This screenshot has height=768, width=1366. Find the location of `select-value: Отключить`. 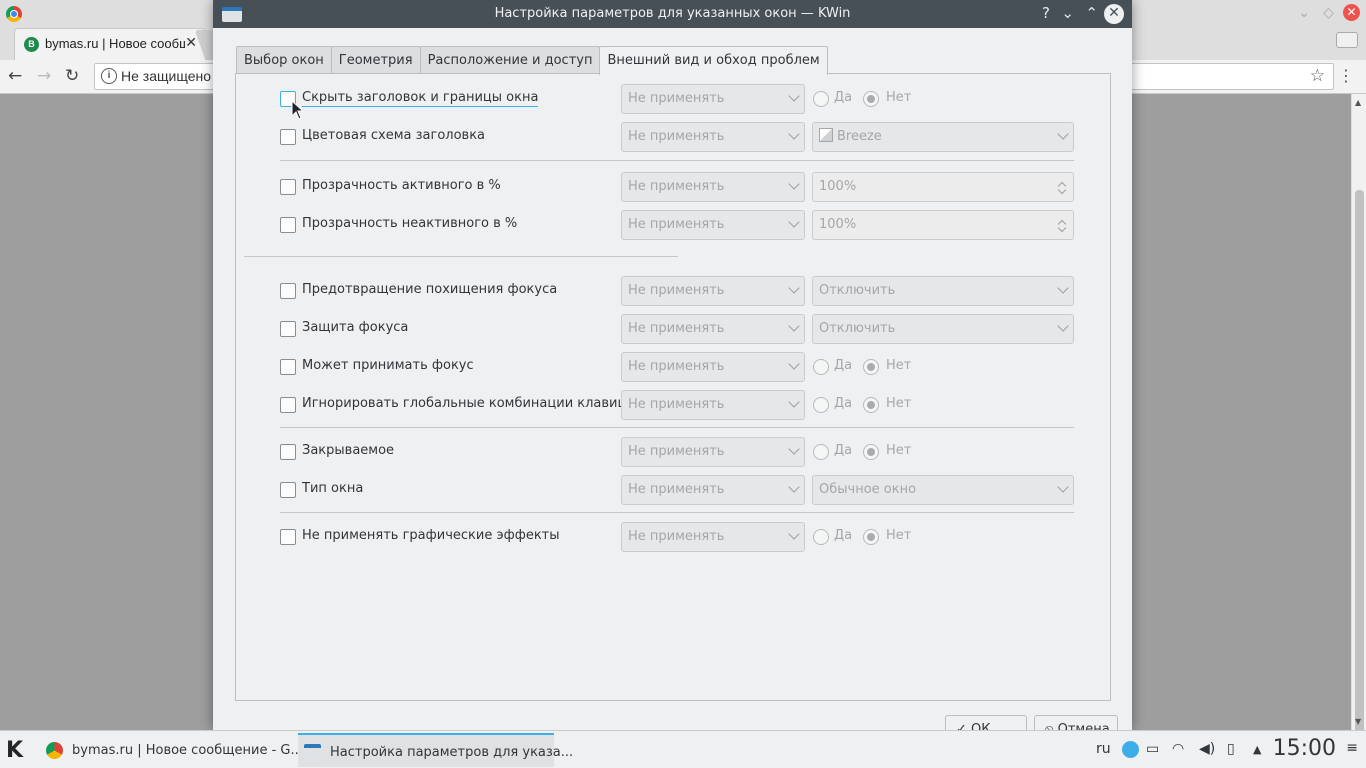

select-value: Отключить is located at coordinates (857, 328).